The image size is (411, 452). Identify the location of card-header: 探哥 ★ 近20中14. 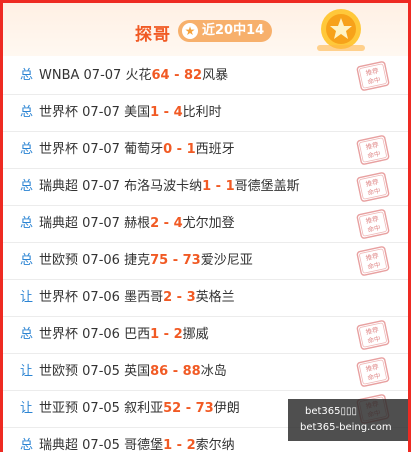
(205, 29).